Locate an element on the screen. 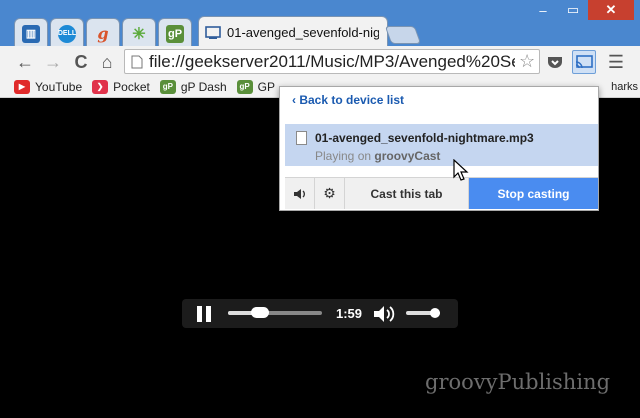 The image size is (640, 418). volume-thumb is located at coordinates (434, 313).